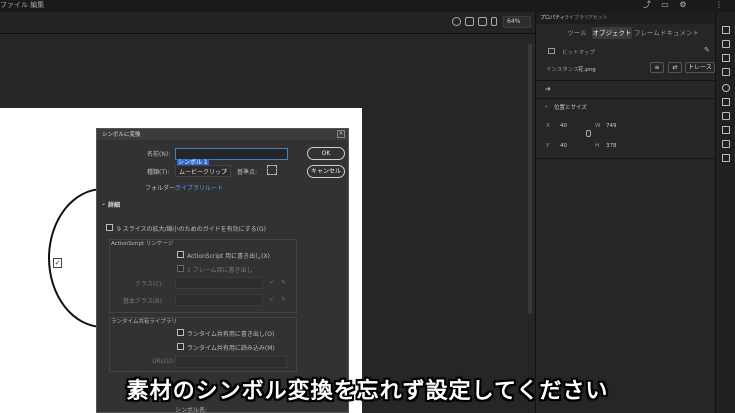 The height and width of the screenshot is (413, 735). Describe the element at coordinates (726, 144) in the screenshot. I see `history-icon` at that location.